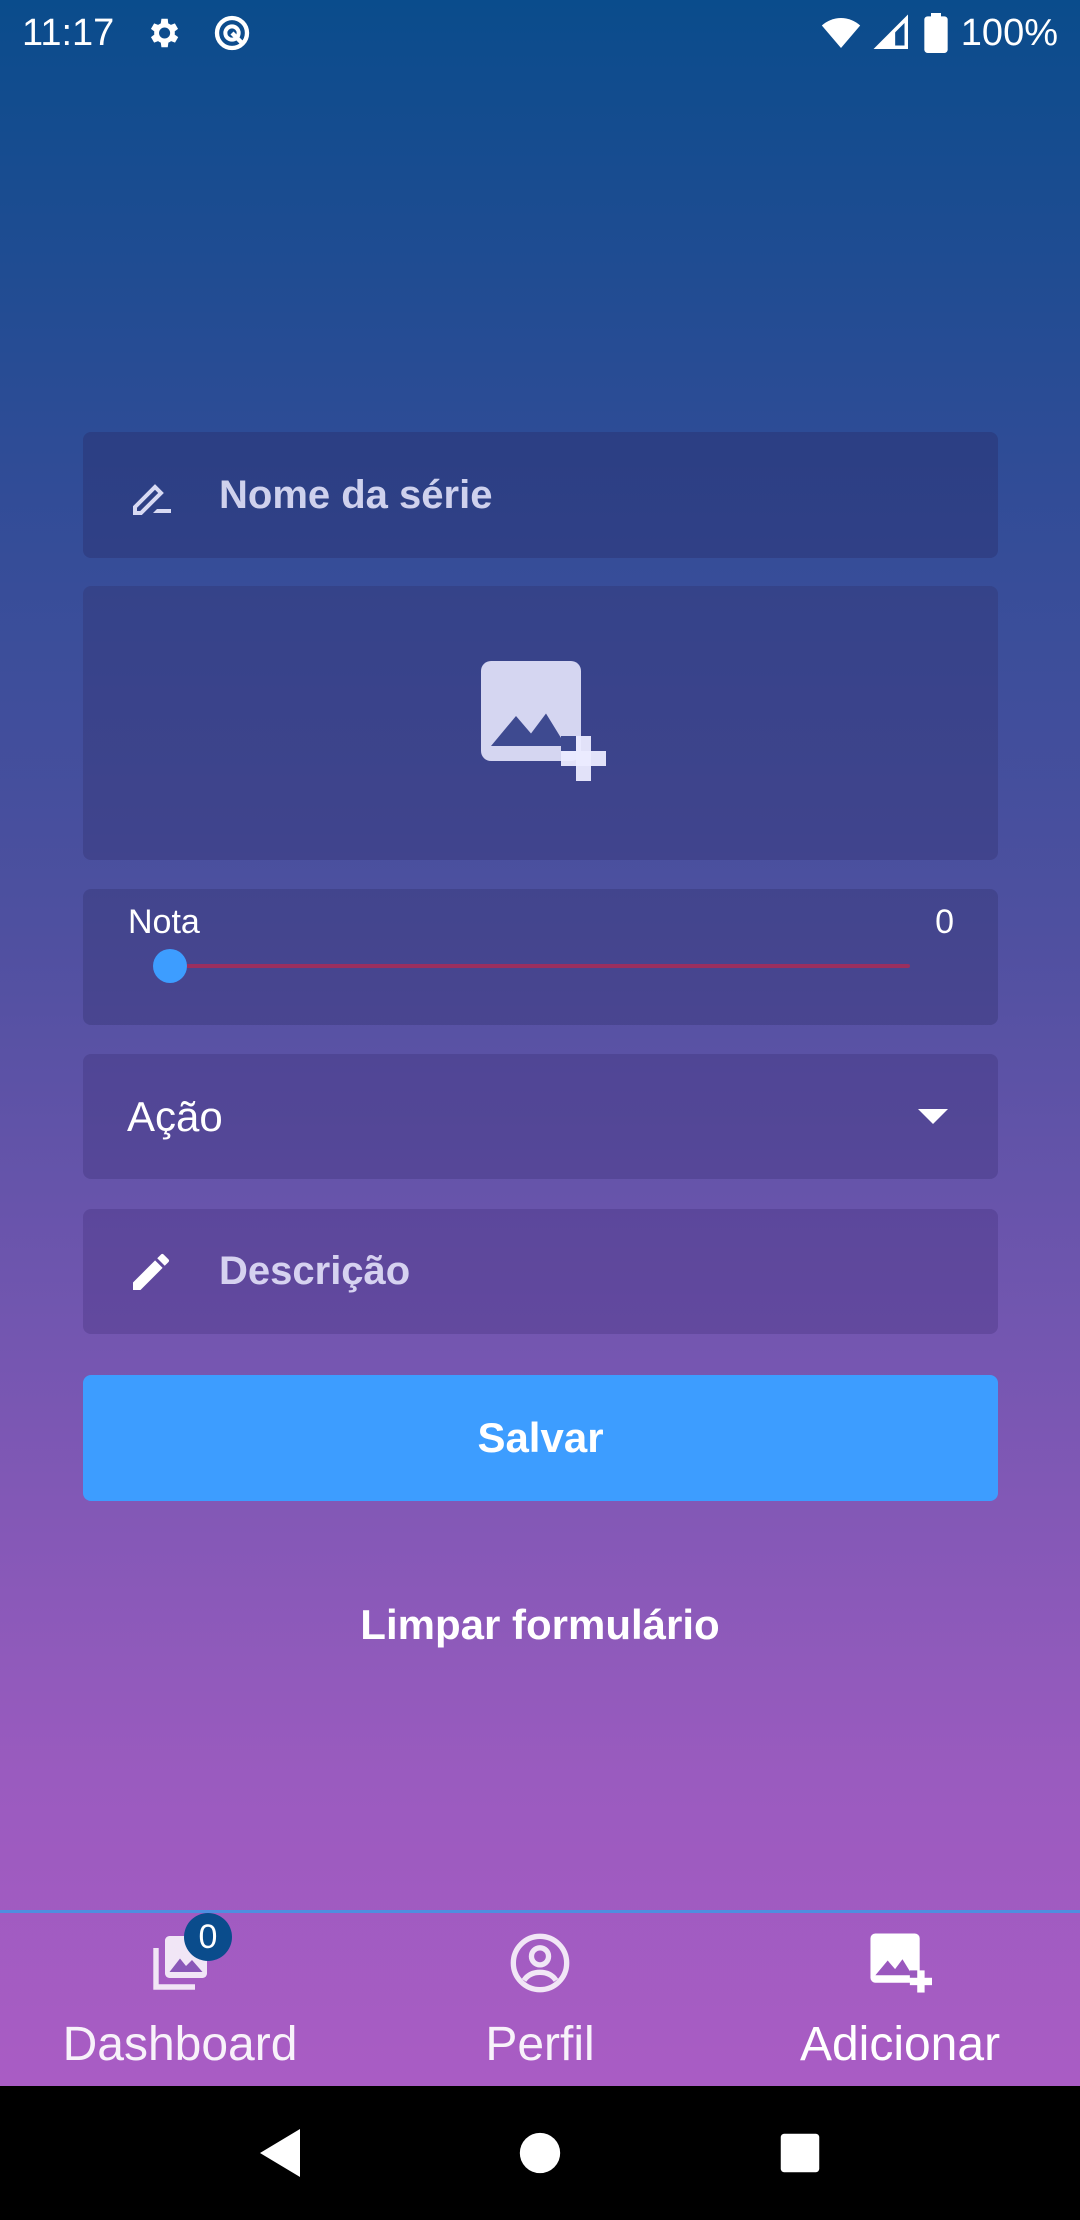 This screenshot has width=1080, height=2220. I want to click on account-circle-icon, so click(540, 1963).